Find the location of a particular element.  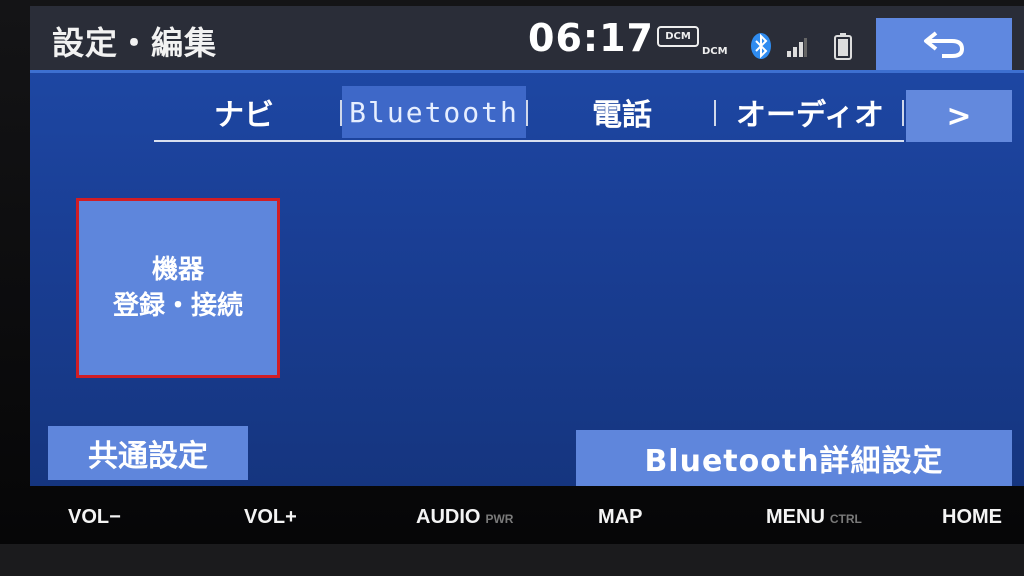

menu-button: MENU CTRL is located at coordinates (814, 517).